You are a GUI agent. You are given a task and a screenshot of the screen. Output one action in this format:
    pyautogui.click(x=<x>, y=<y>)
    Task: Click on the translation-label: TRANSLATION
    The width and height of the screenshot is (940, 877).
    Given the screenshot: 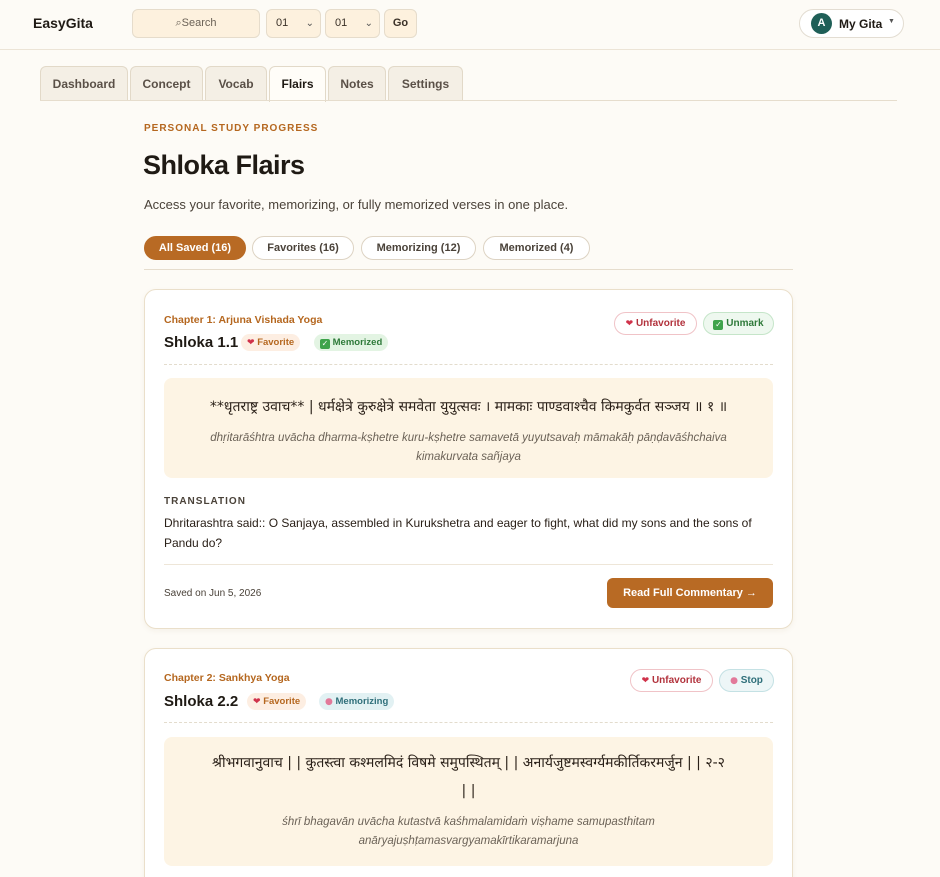 What is the action you would take?
    pyautogui.click(x=205, y=501)
    